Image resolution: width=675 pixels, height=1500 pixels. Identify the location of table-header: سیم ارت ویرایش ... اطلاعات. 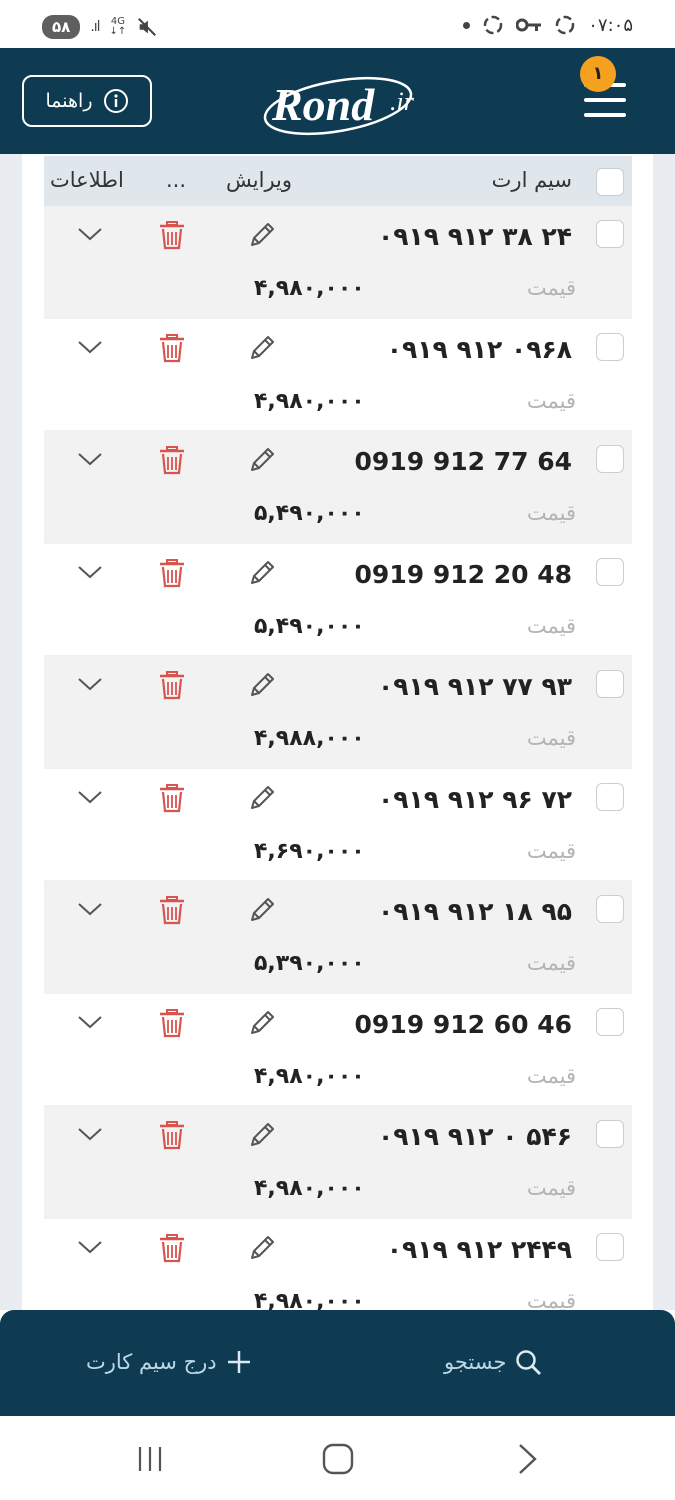
(338, 181).